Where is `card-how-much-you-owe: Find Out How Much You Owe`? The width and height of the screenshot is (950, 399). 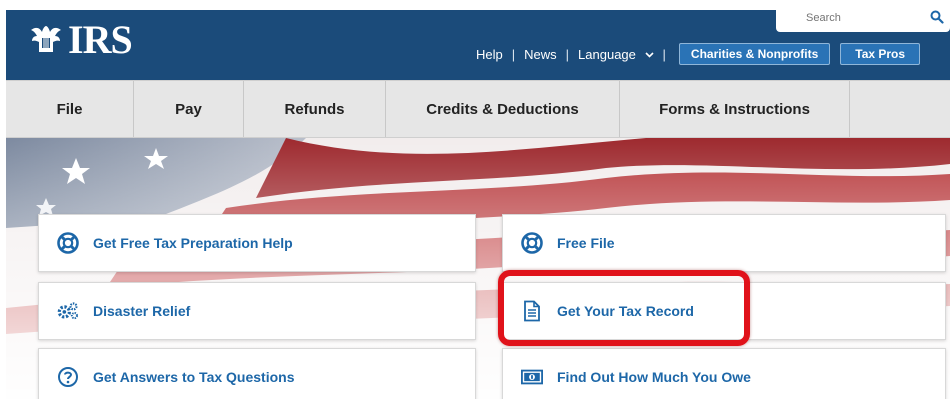 card-how-much-you-owe: Find Out How Much You Owe is located at coordinates (724, 373).